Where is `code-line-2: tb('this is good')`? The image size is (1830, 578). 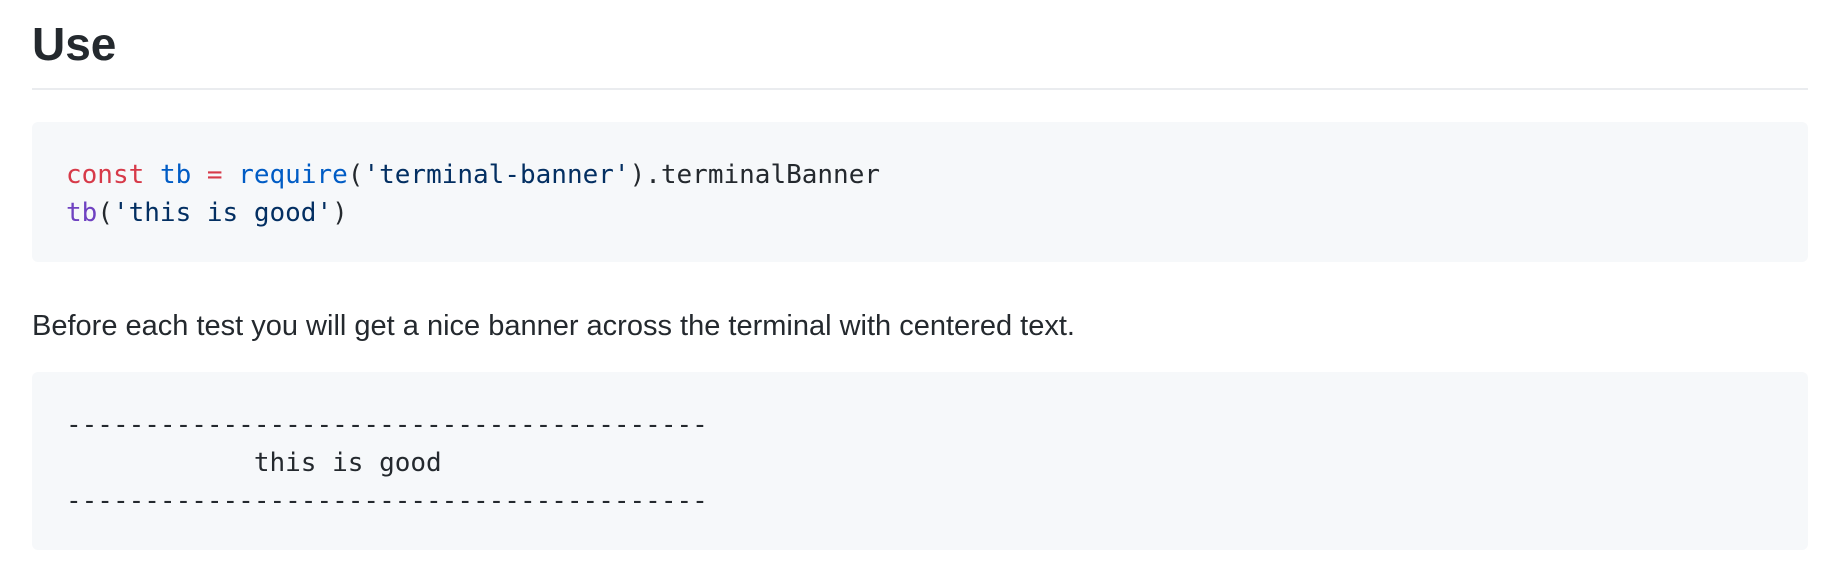
code-line-2: tb('this is good') is located at coordinates (920, 213).